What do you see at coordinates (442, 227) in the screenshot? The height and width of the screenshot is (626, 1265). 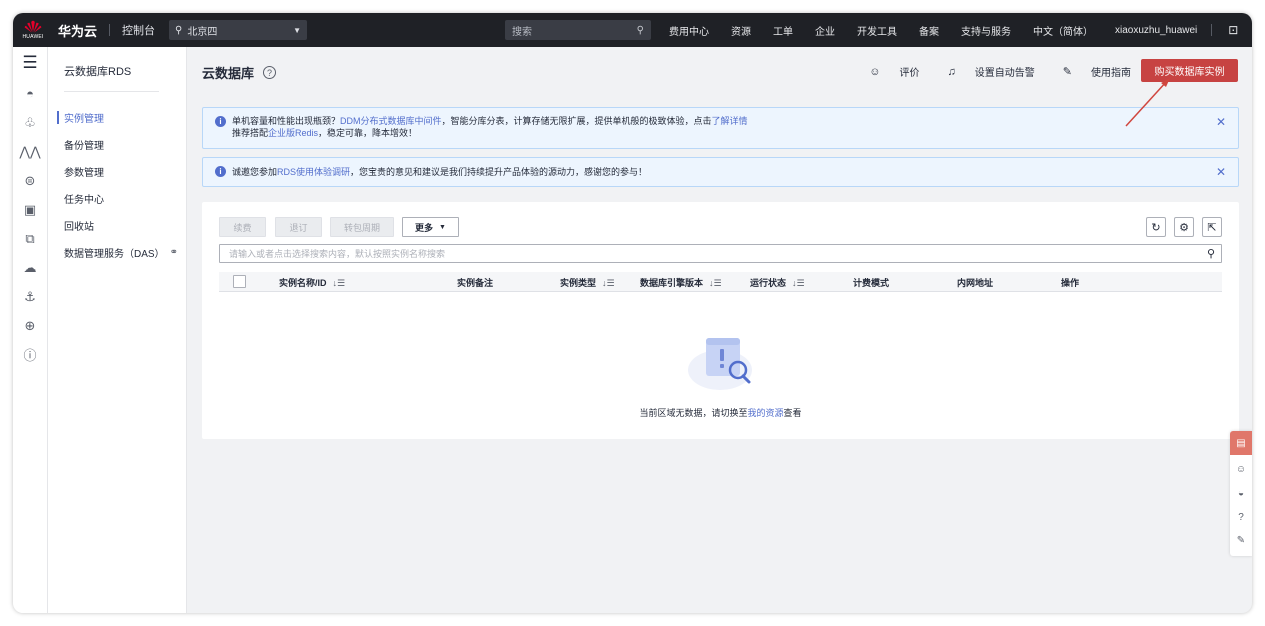 I see `caret-down-icon: ▼` at bounding box center [442, 227].